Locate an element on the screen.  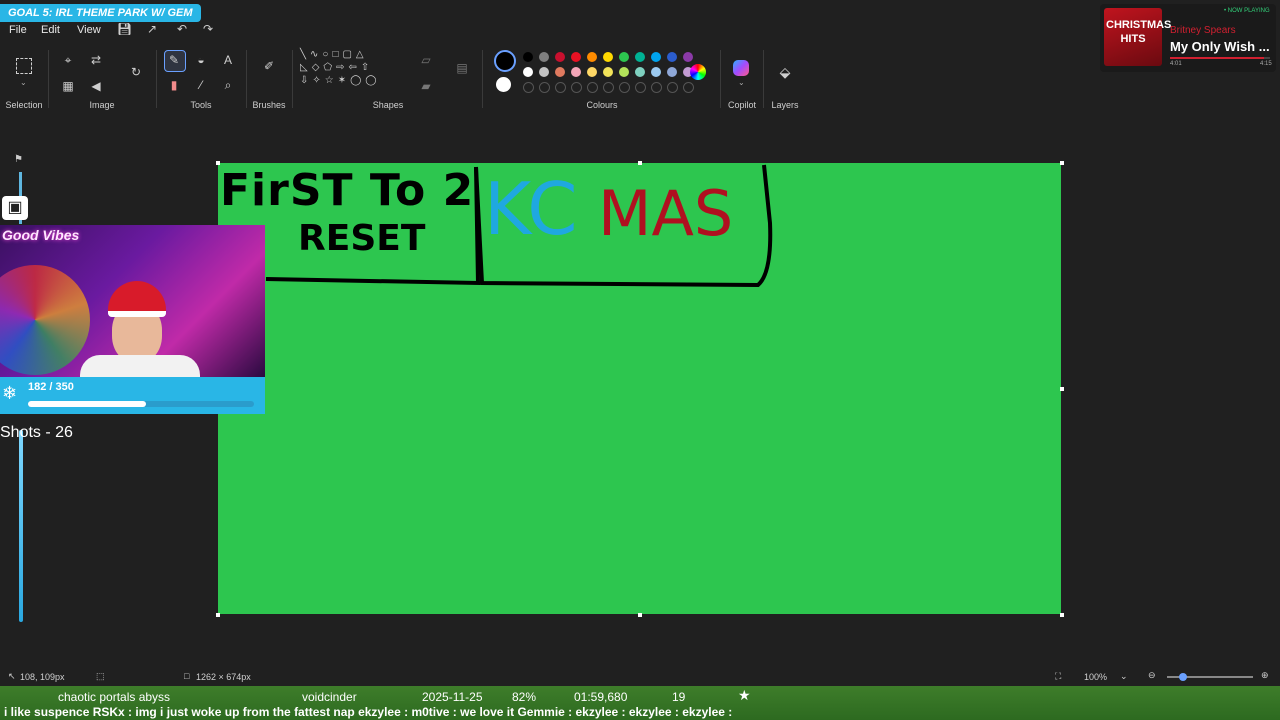
album-title: CHRISTMAS HITS is located at coordinates (1139, 32).